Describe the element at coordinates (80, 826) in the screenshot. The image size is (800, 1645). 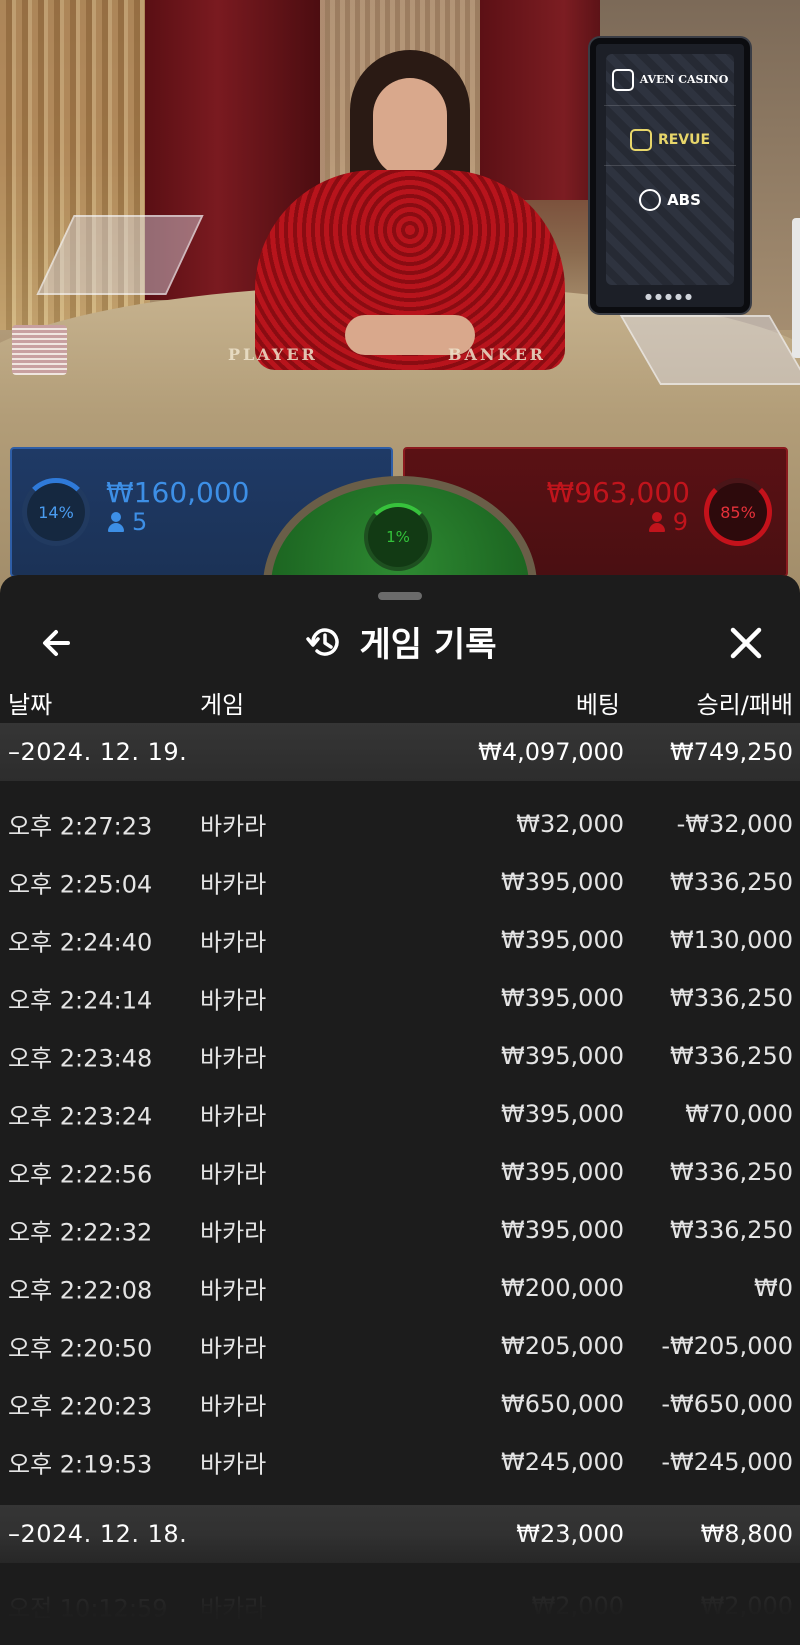
I see `row-time: 오후 2:27:23` at that location.